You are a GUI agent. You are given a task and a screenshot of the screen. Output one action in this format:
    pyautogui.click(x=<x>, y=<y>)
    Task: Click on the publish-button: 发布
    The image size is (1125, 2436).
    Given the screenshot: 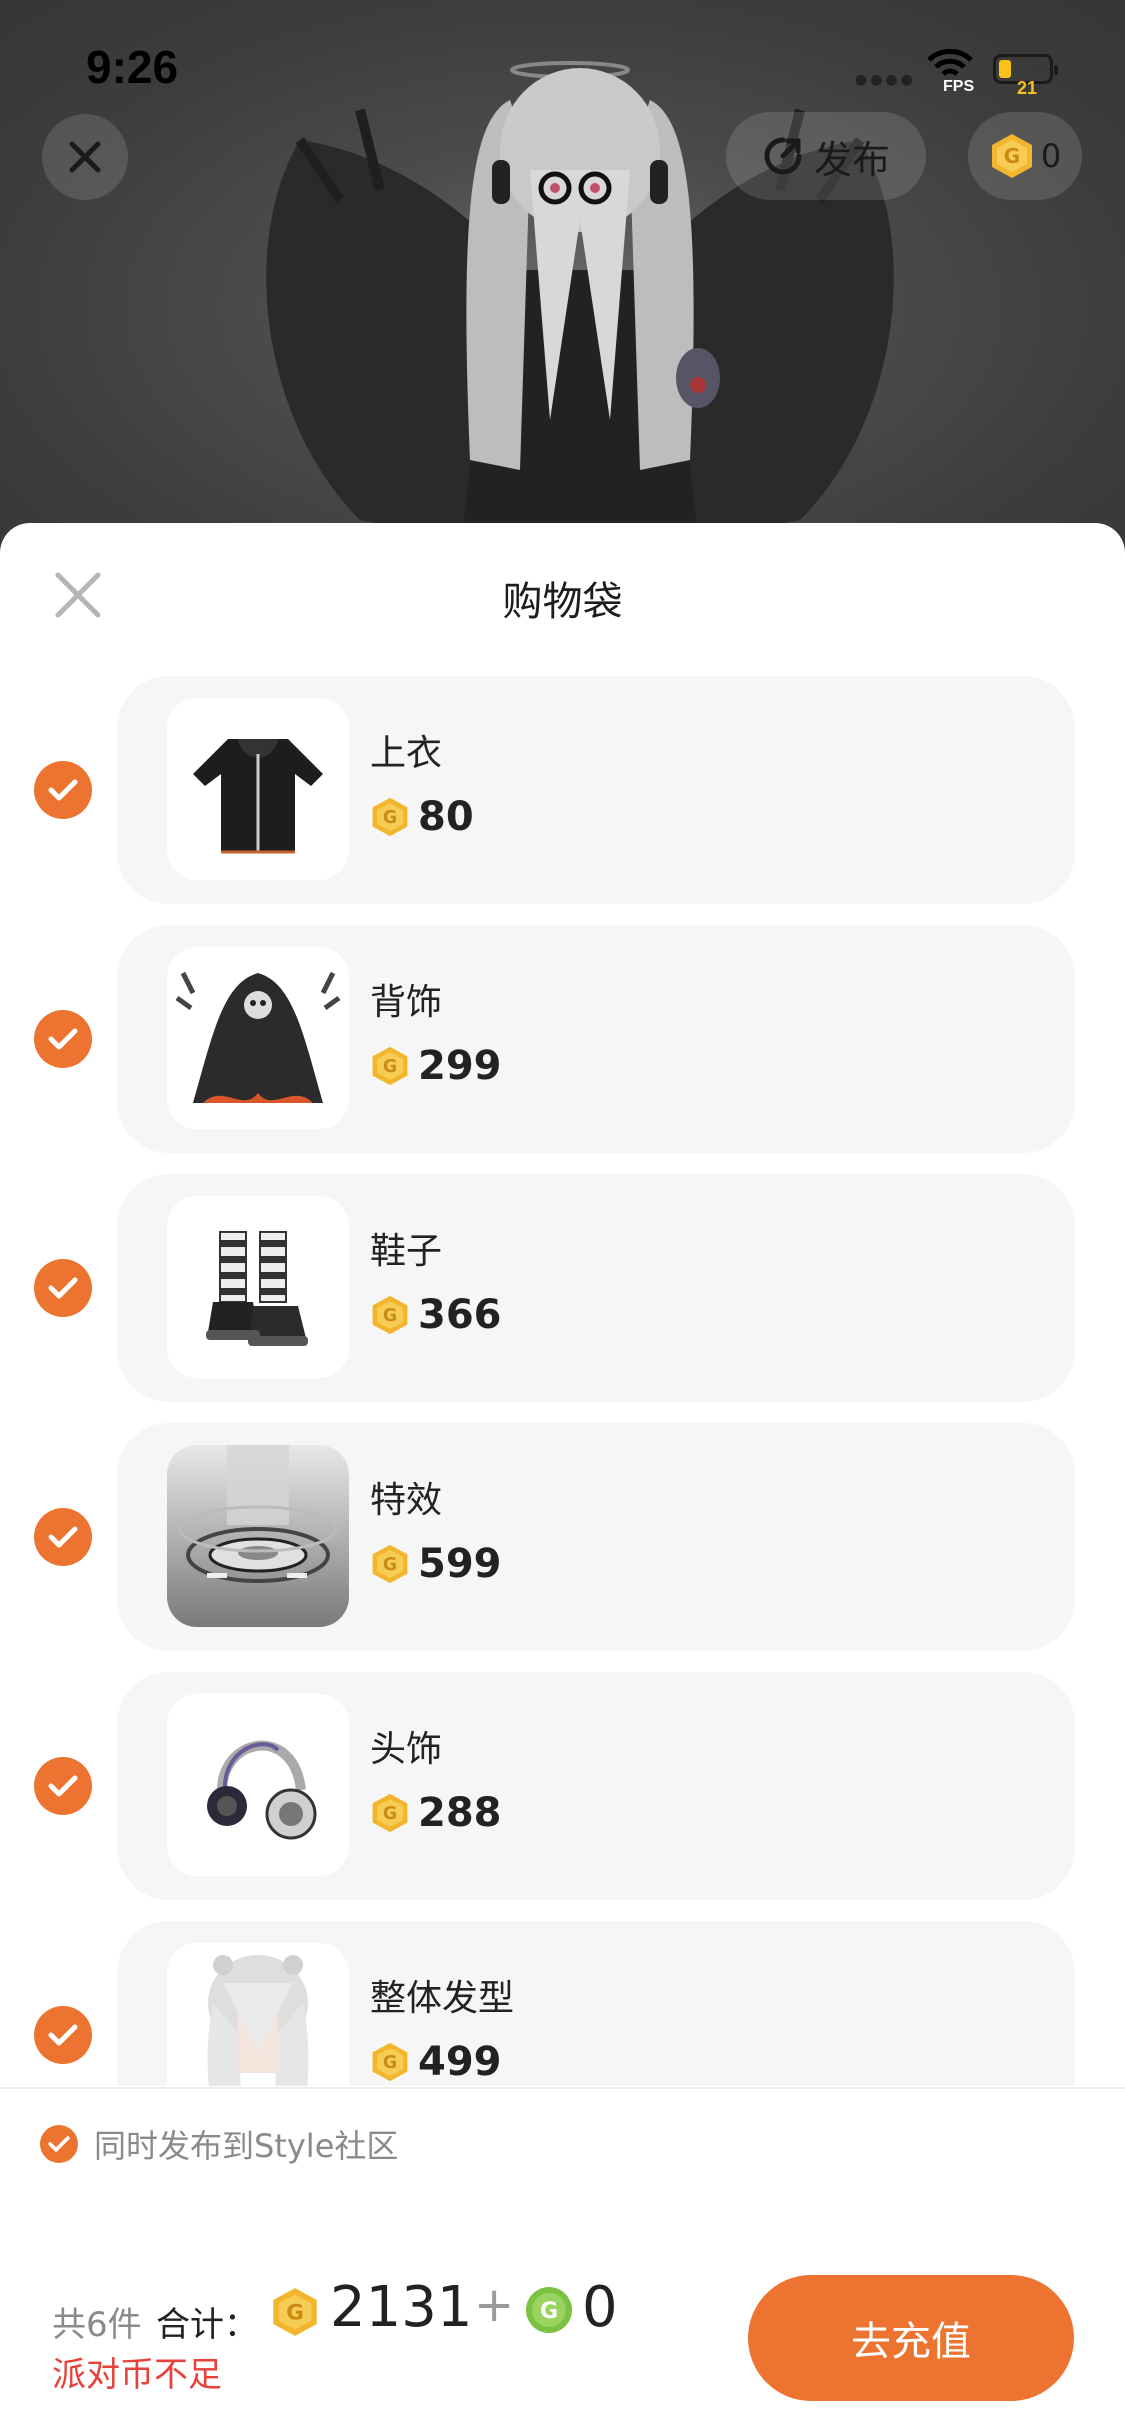 What is the action you would take?
    pyautogui.click(x=826, y=156)
    